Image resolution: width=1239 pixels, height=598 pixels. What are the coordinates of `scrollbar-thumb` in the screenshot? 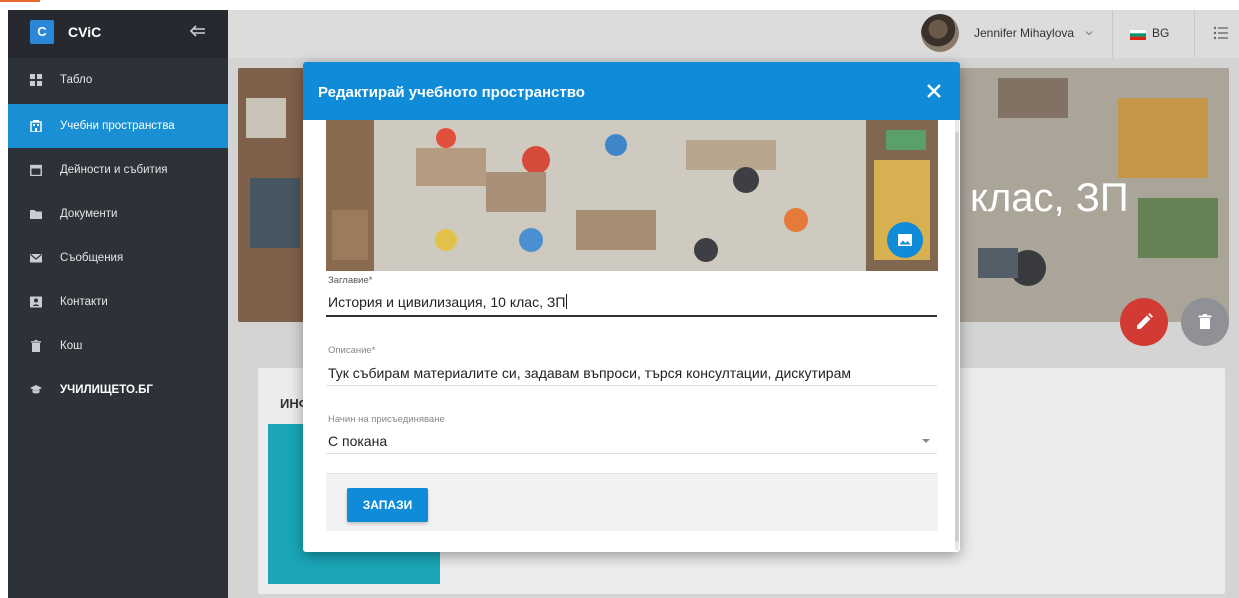 It's located at (957, 337).